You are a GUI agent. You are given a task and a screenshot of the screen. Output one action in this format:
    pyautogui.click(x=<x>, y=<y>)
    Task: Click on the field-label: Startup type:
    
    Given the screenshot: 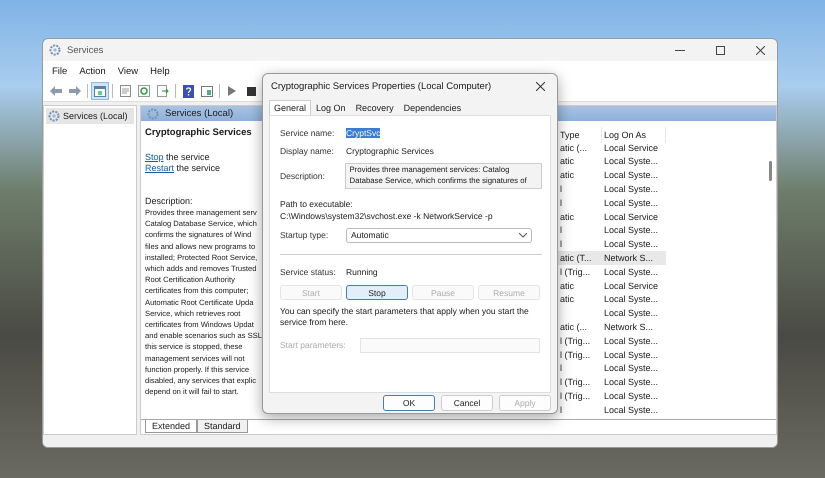 What is the action you would take?
    pyautogui.click(x=305, y=235)
    